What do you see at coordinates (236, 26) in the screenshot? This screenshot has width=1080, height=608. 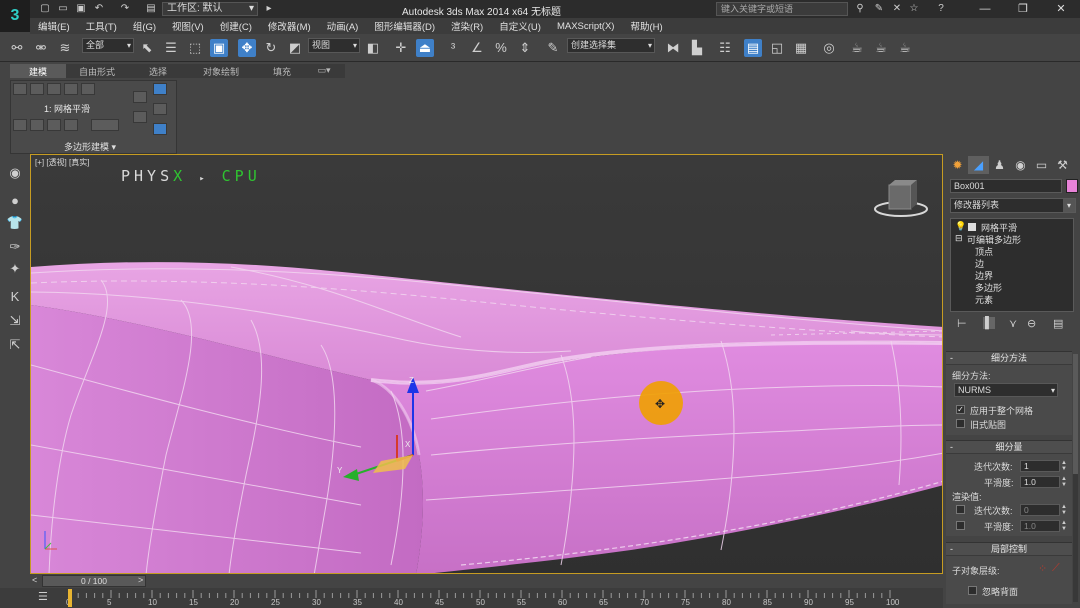 I see `menu-create: 创建(C)` at bounding box center [236, 26].